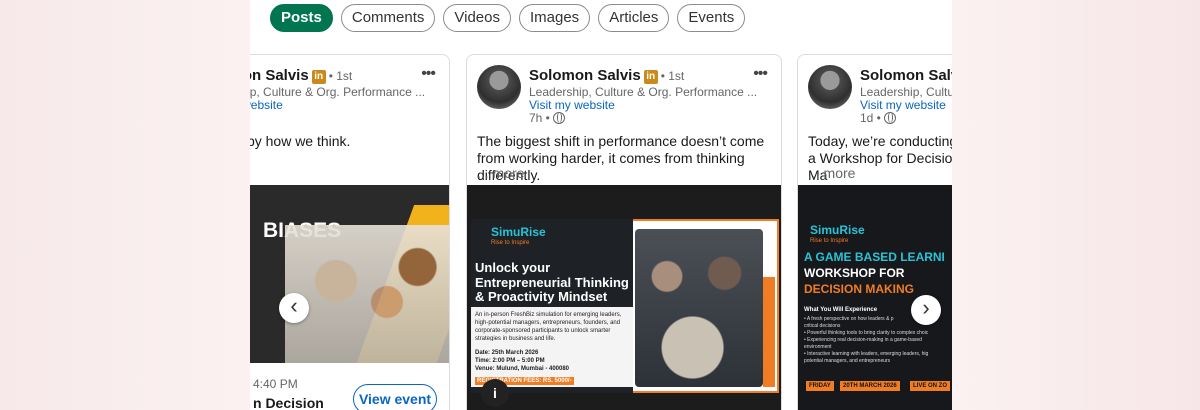 The image size is (1200, 410). Describe the element at coordinates (539, 118) in the screenshot. I see `post-time: 7h •` at that location.